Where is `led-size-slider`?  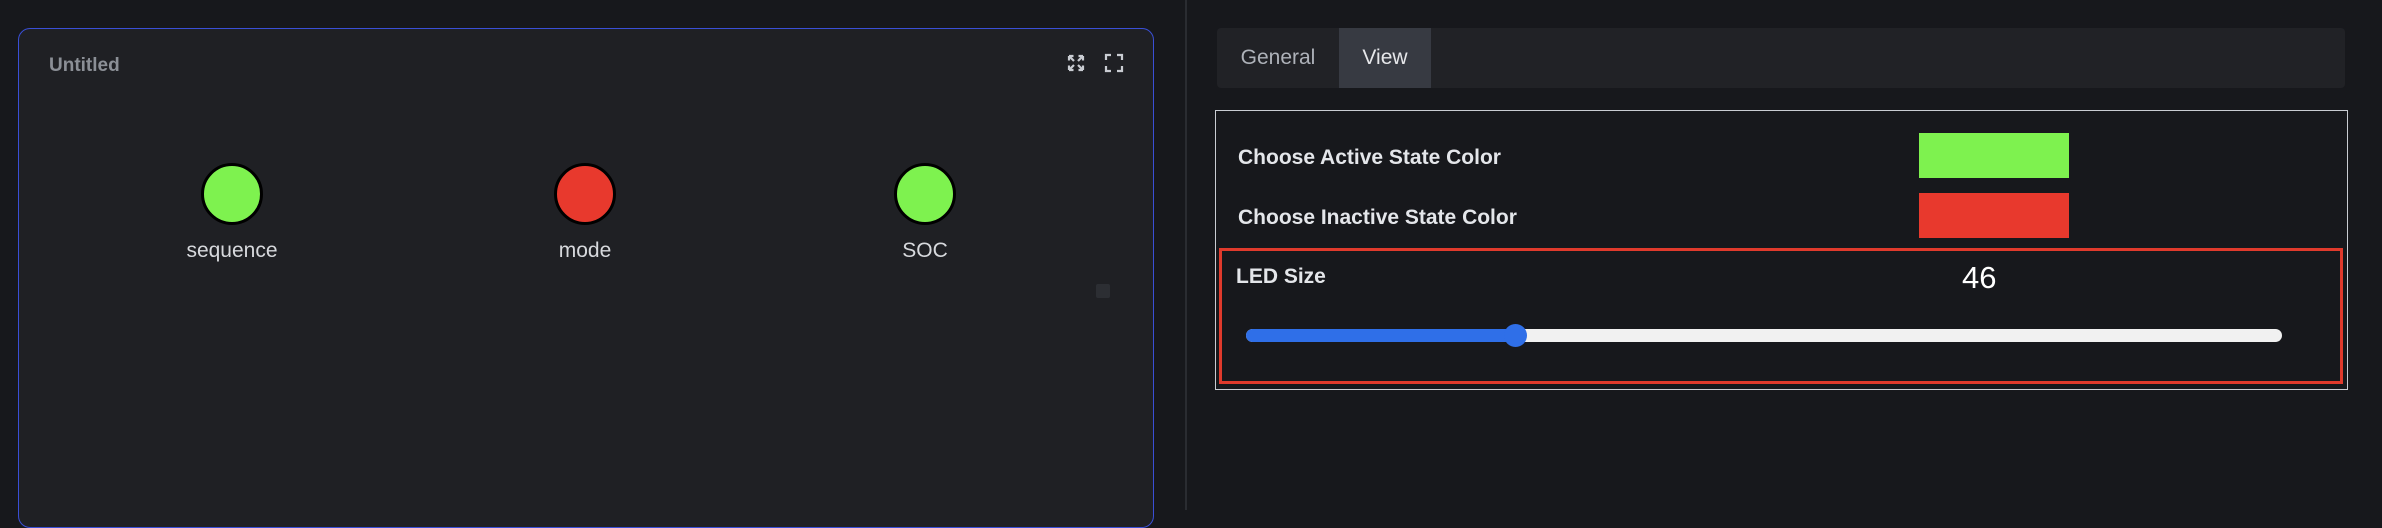
led-size-slider is located at coordinates (1764, 335).